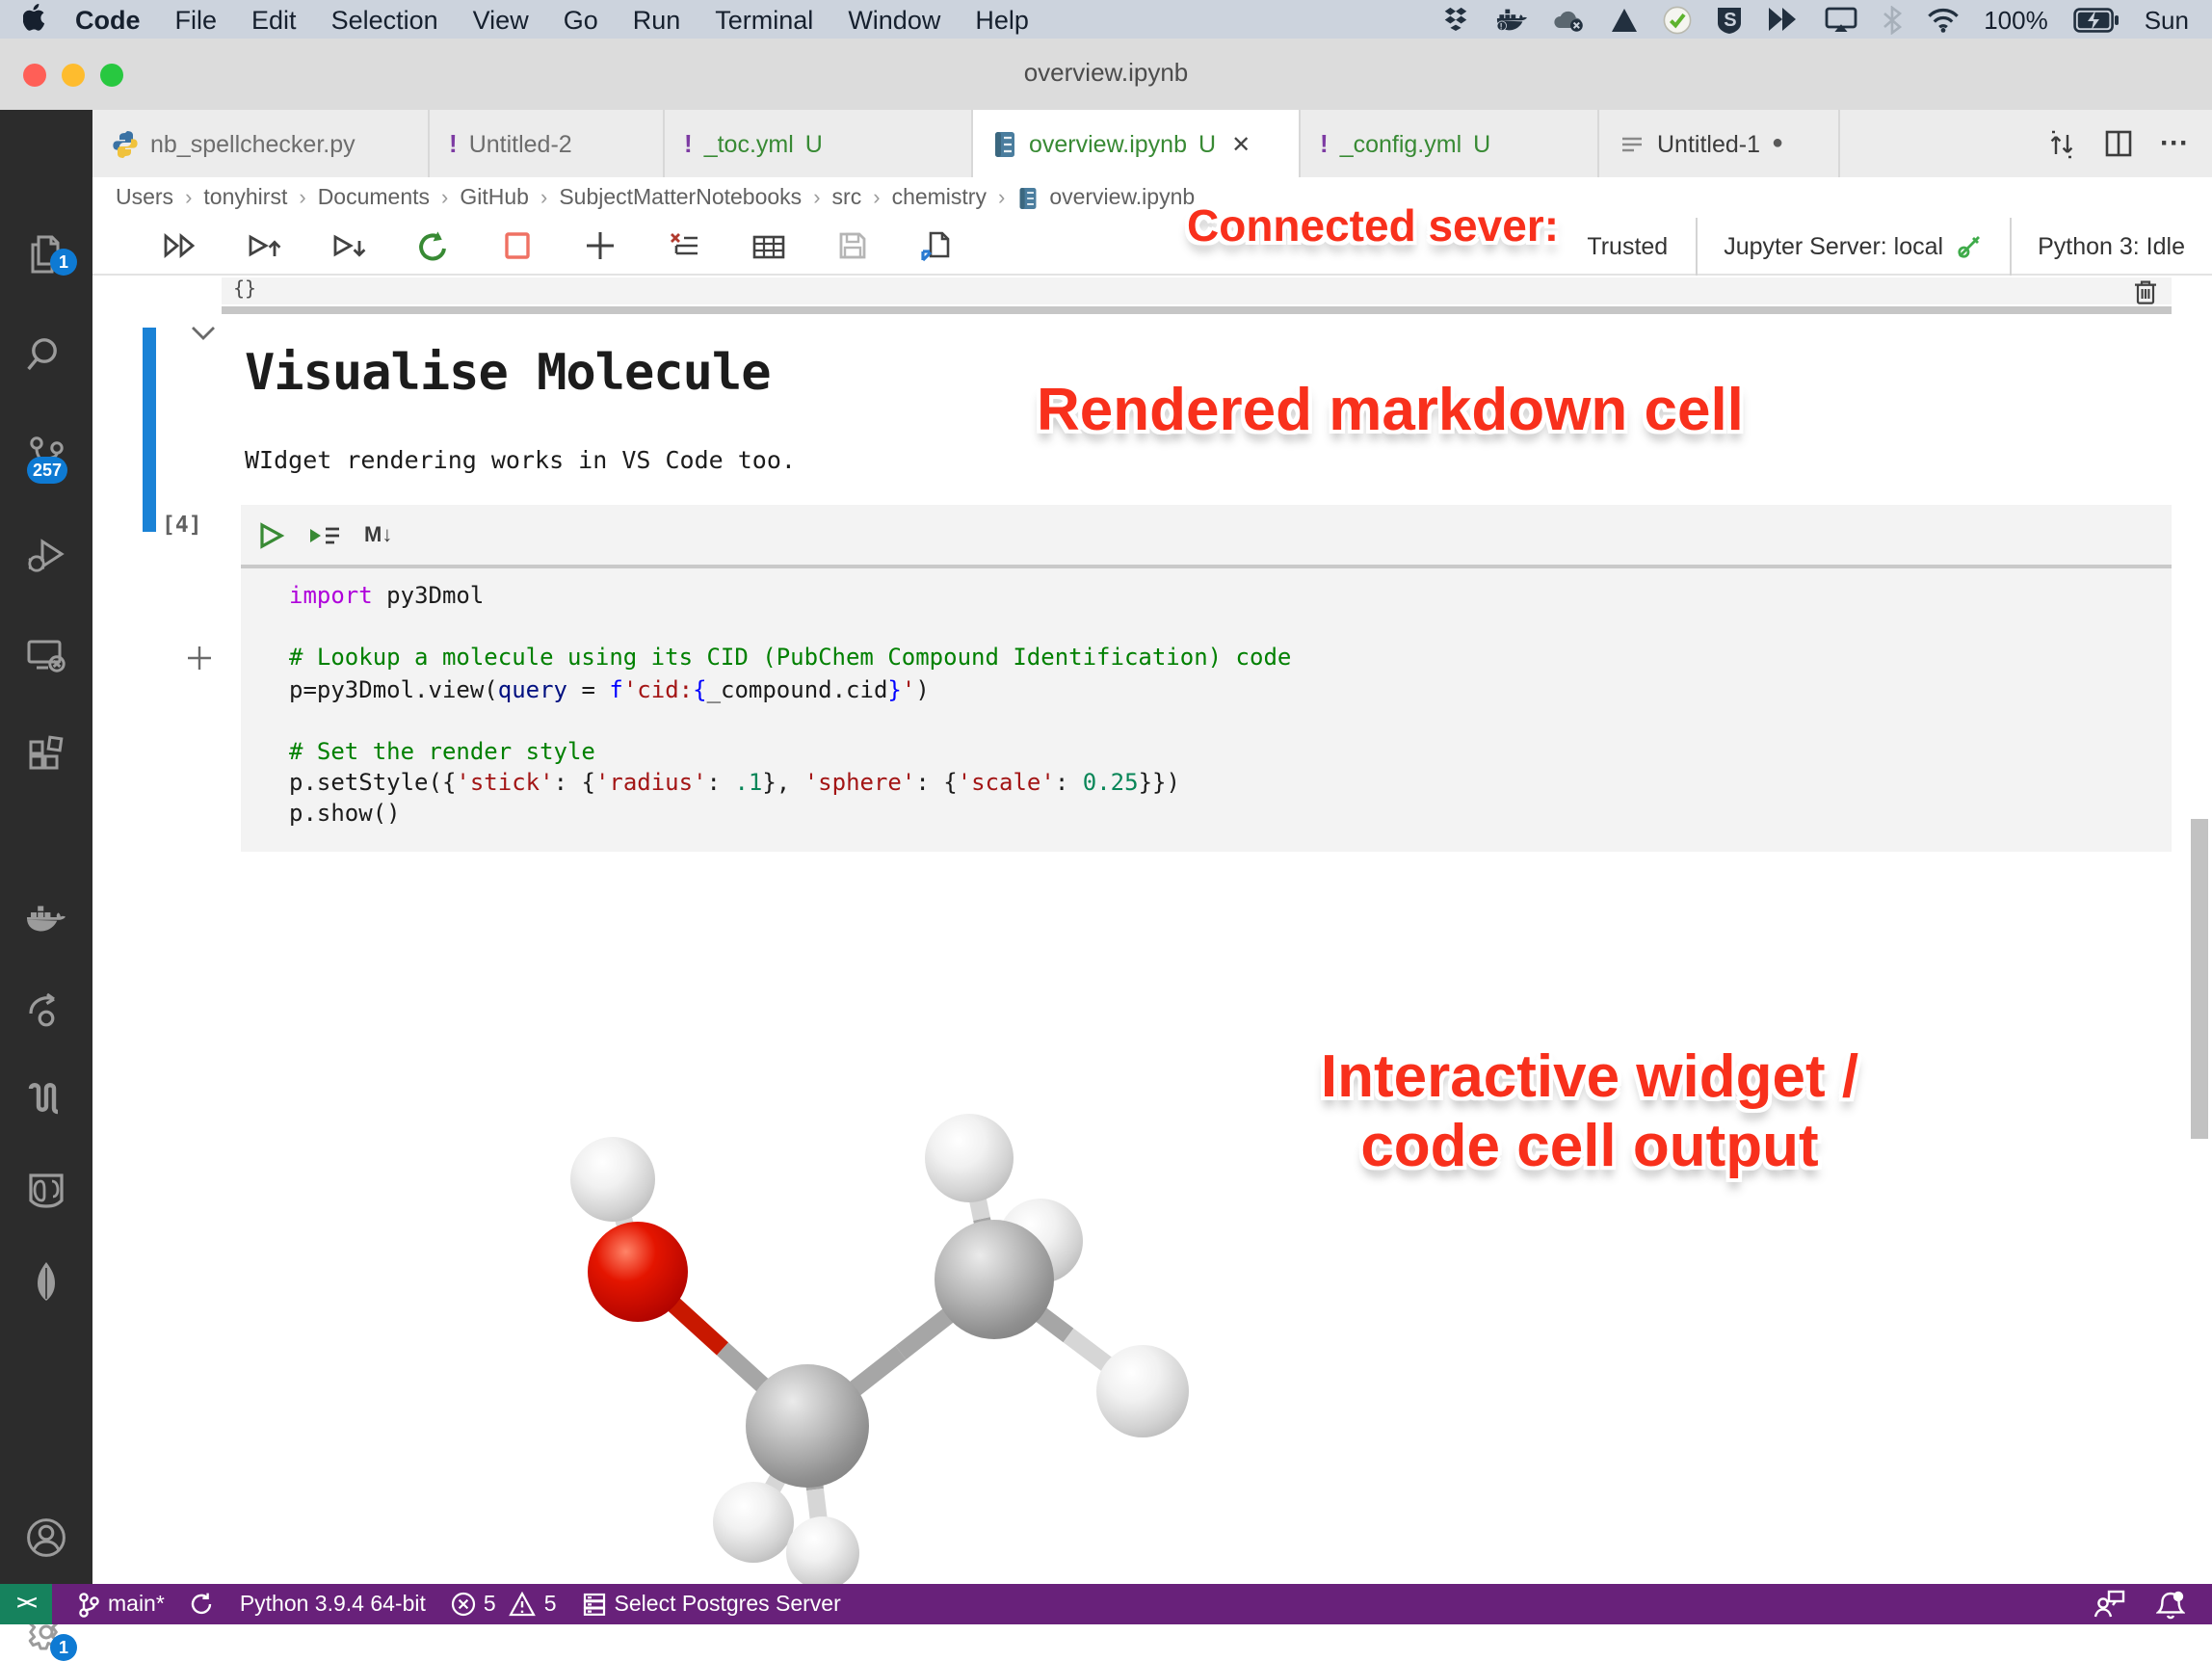 This screenshot has height=1661, width=2212. I want to click on kernel-indicator: Python 3: Idle, so click(2111, 247).